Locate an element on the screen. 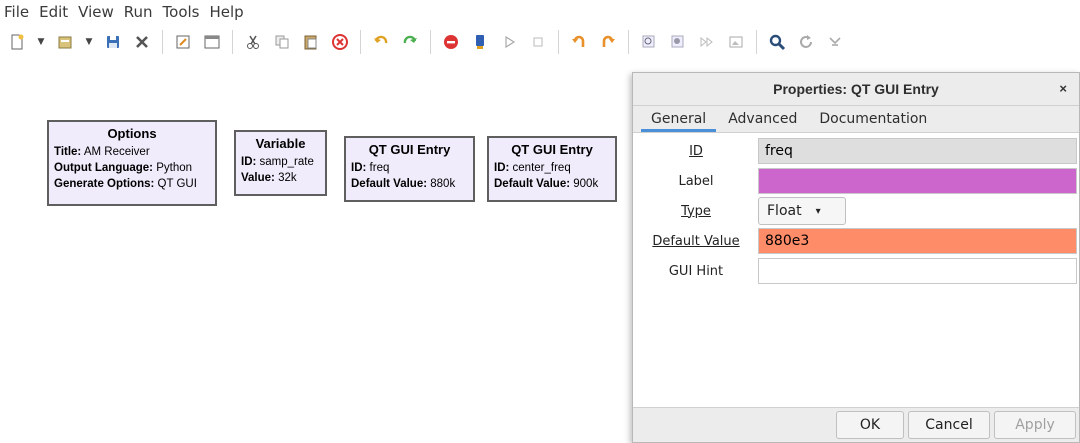  id-label: ID is located at coordinates (696, 151).